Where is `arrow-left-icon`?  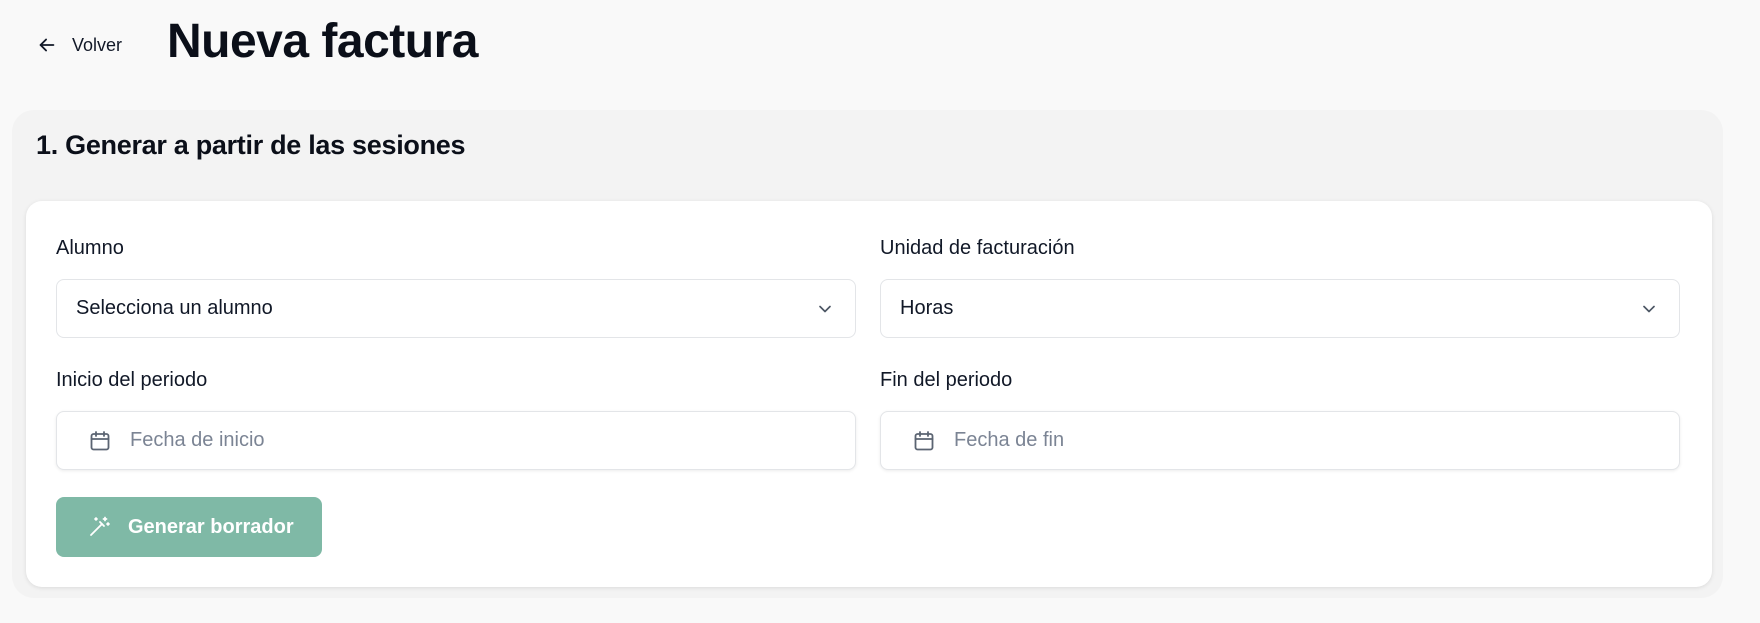
arrow-left-icon is located at coordinates (47, 45).